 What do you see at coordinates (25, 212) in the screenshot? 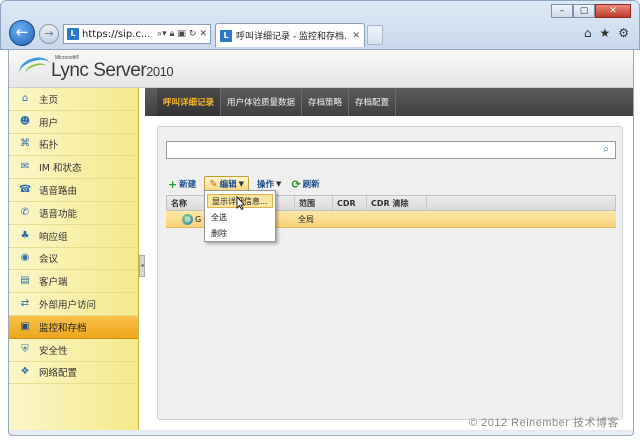
I see `phone-icon: ✆` at bounding box center [25, 212].